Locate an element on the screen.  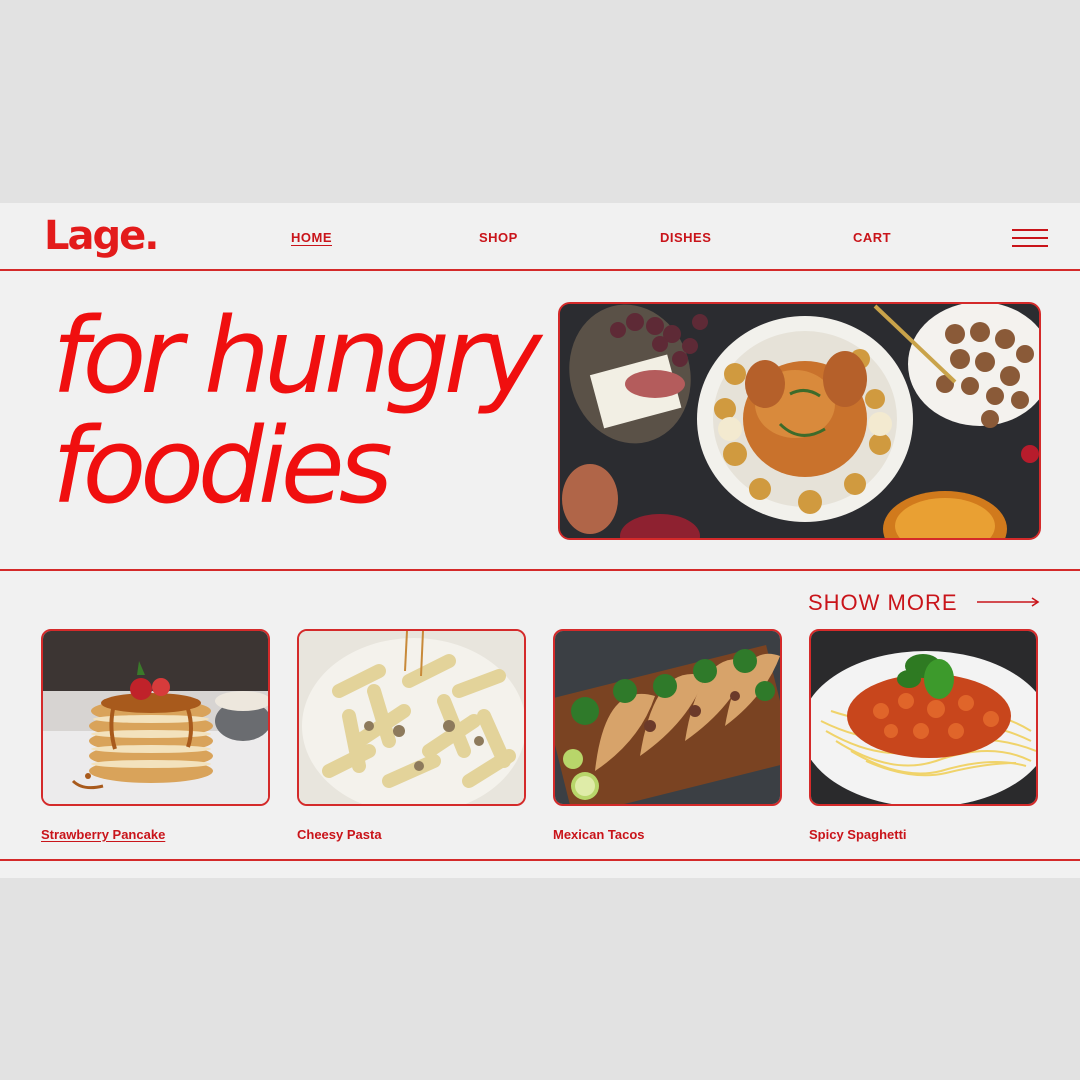
top-nav: Lage. HOME SHOP DISHES CART is located at coordinates (540, 237).